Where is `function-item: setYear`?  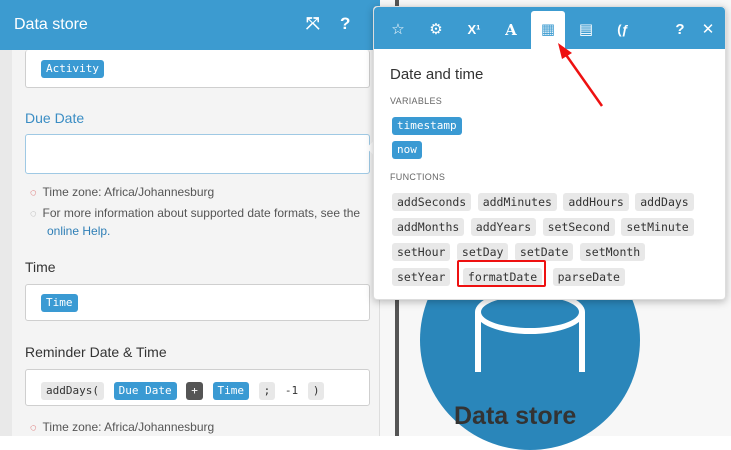
function-item: setYear is located at coordinates (421, 277).